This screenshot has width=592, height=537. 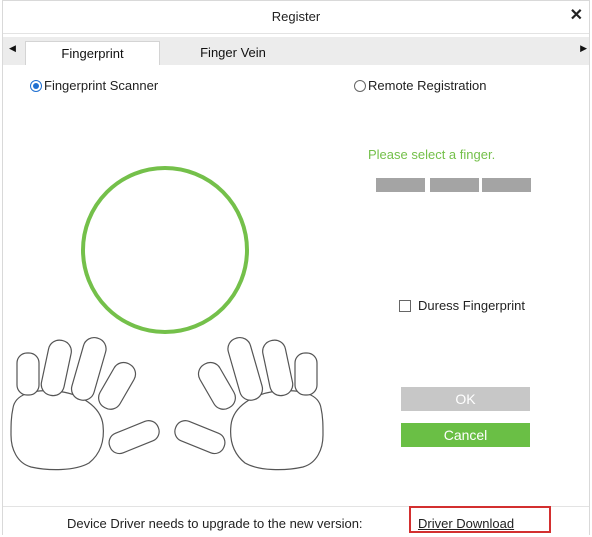 What do you see at coordinates (28, 374) in the screenshot?
I see `left-pinky-finger` at bounding box center [28, 374].